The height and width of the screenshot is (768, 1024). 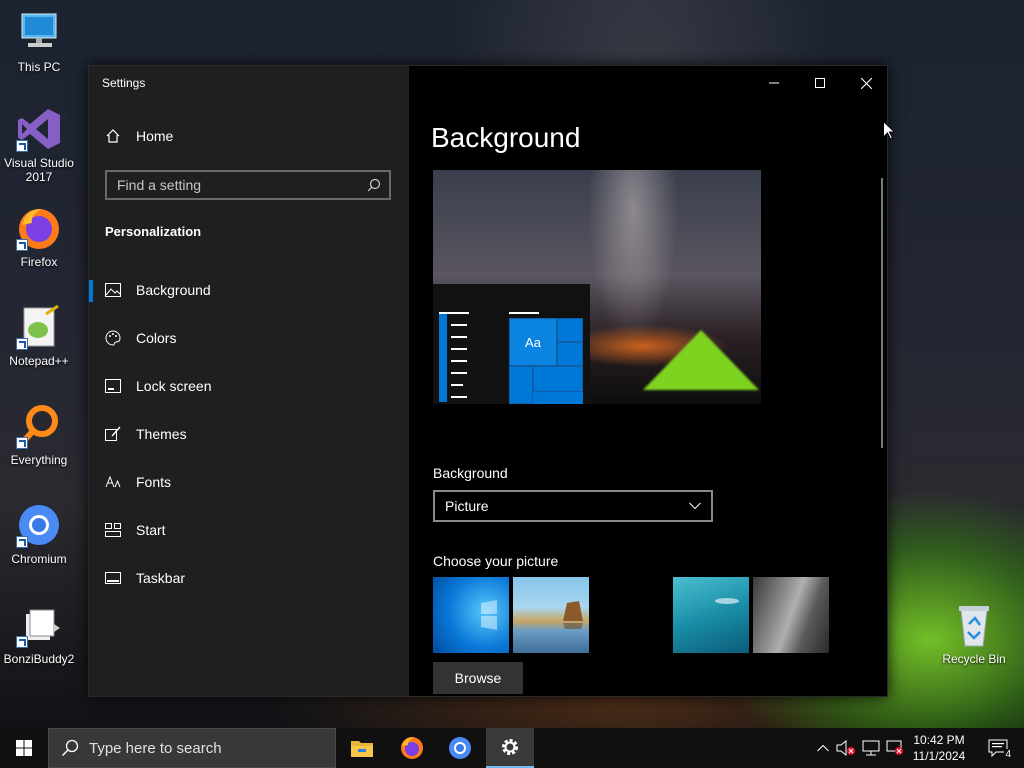 I want to click on close-icon, so click(x=866, y=83).